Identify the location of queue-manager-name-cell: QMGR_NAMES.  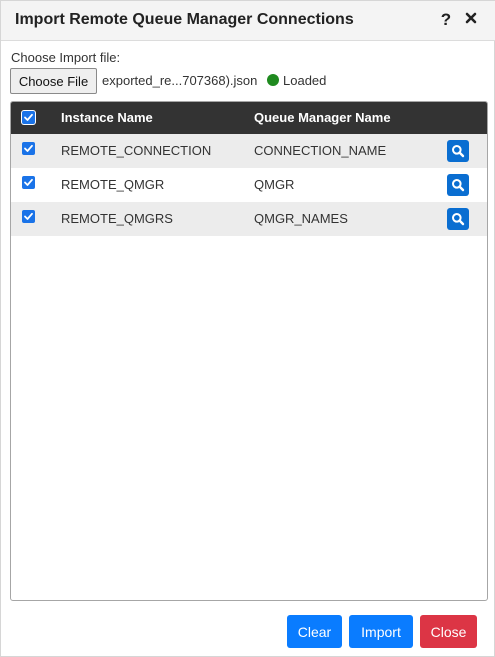
(301, 218).